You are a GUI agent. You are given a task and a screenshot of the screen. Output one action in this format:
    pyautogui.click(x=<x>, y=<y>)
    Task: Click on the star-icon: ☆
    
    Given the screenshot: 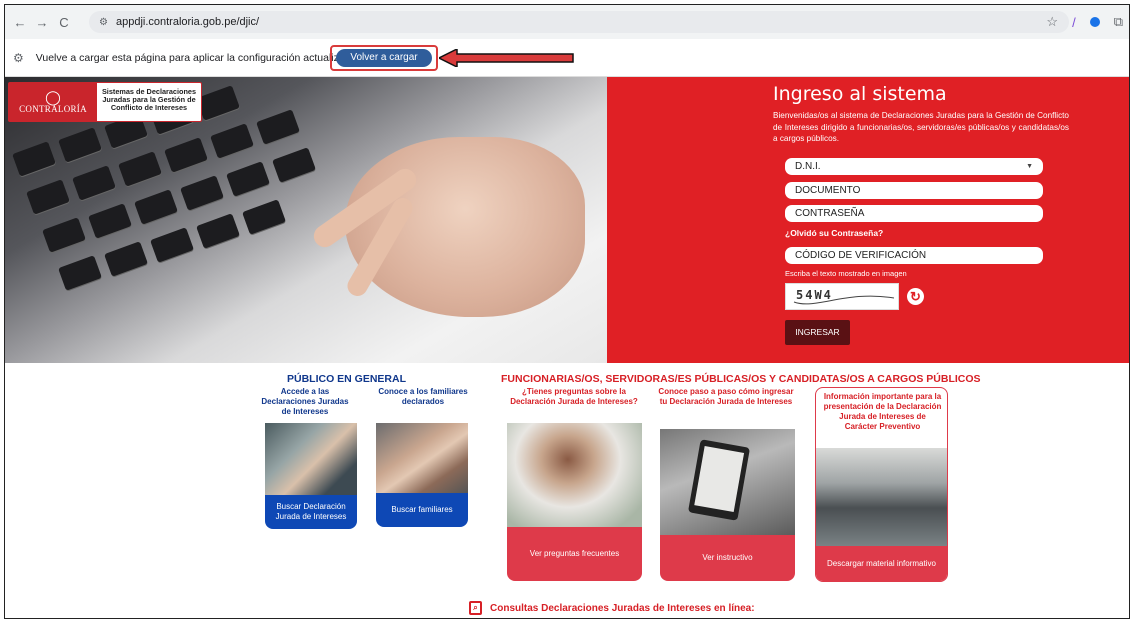 What is the action you would take?
    pyautogui.click(x=1052, y=22)
    